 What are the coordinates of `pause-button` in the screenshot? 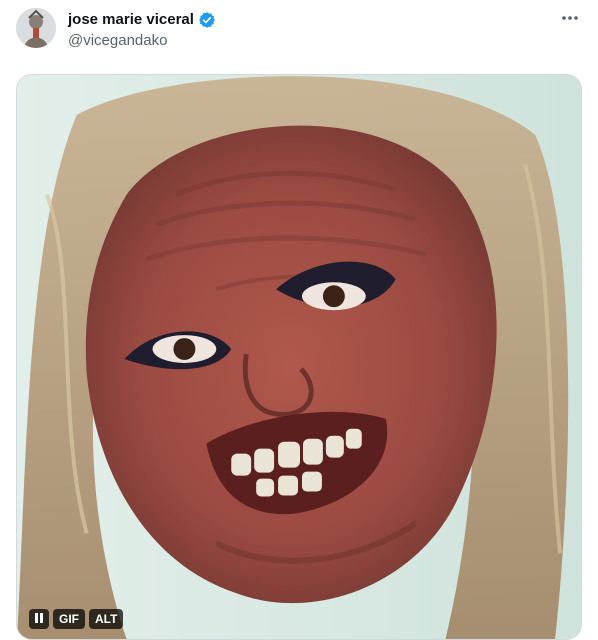 It's located at (39, 619).